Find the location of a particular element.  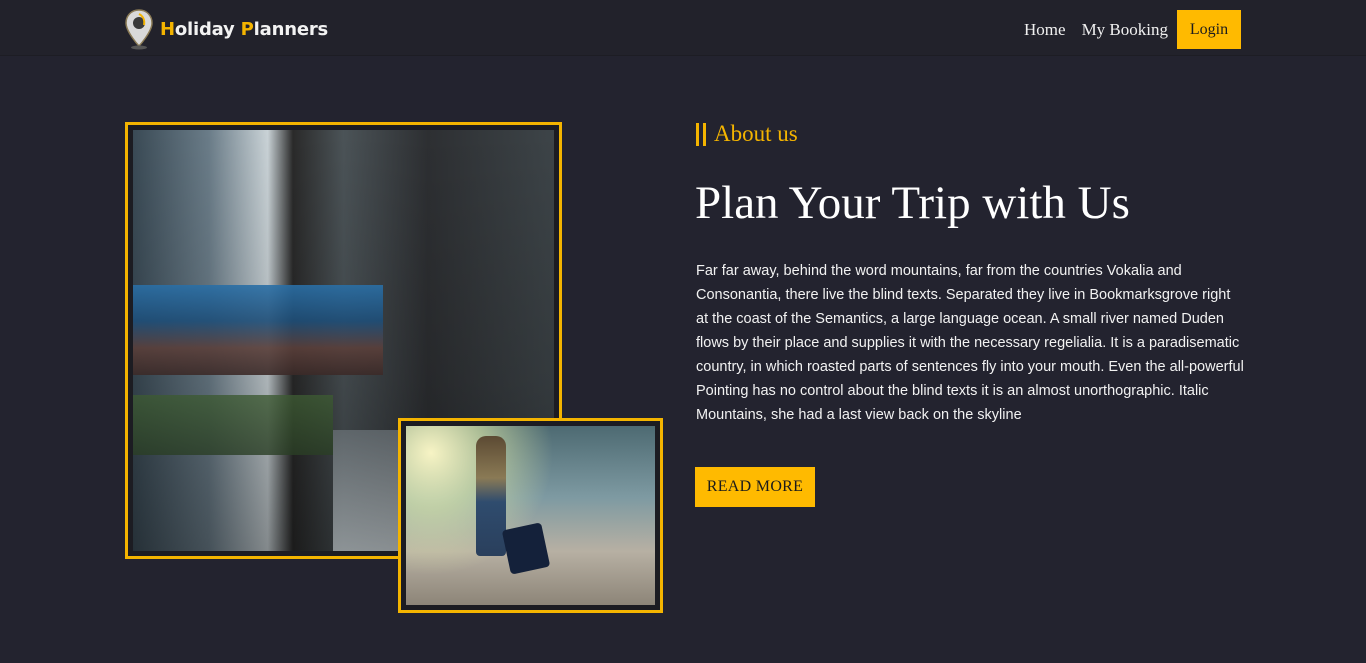

photo-person-shape is located at coordinates (491, 496).